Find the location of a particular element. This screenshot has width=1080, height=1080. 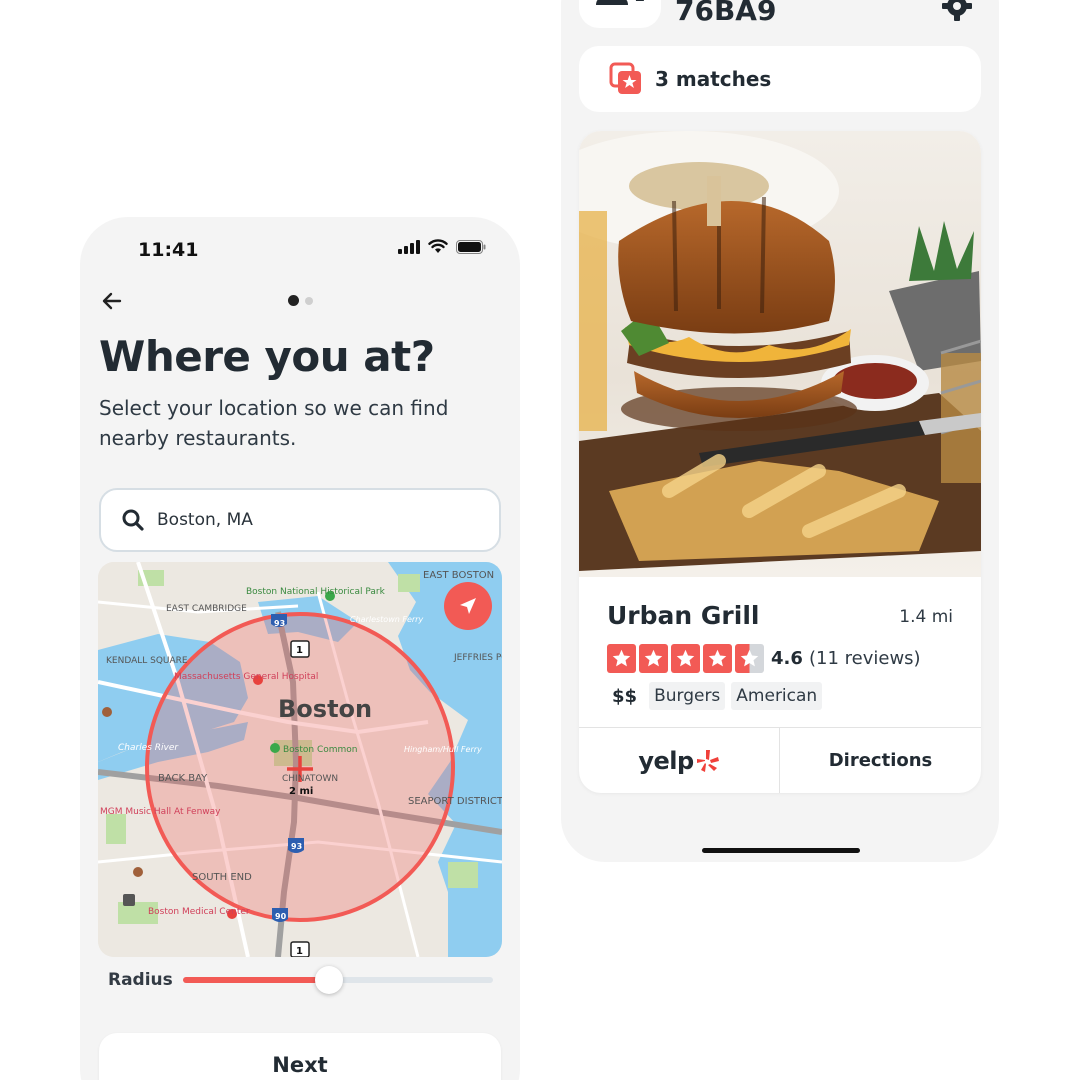

search-icon is located at coordinates (133, 520).